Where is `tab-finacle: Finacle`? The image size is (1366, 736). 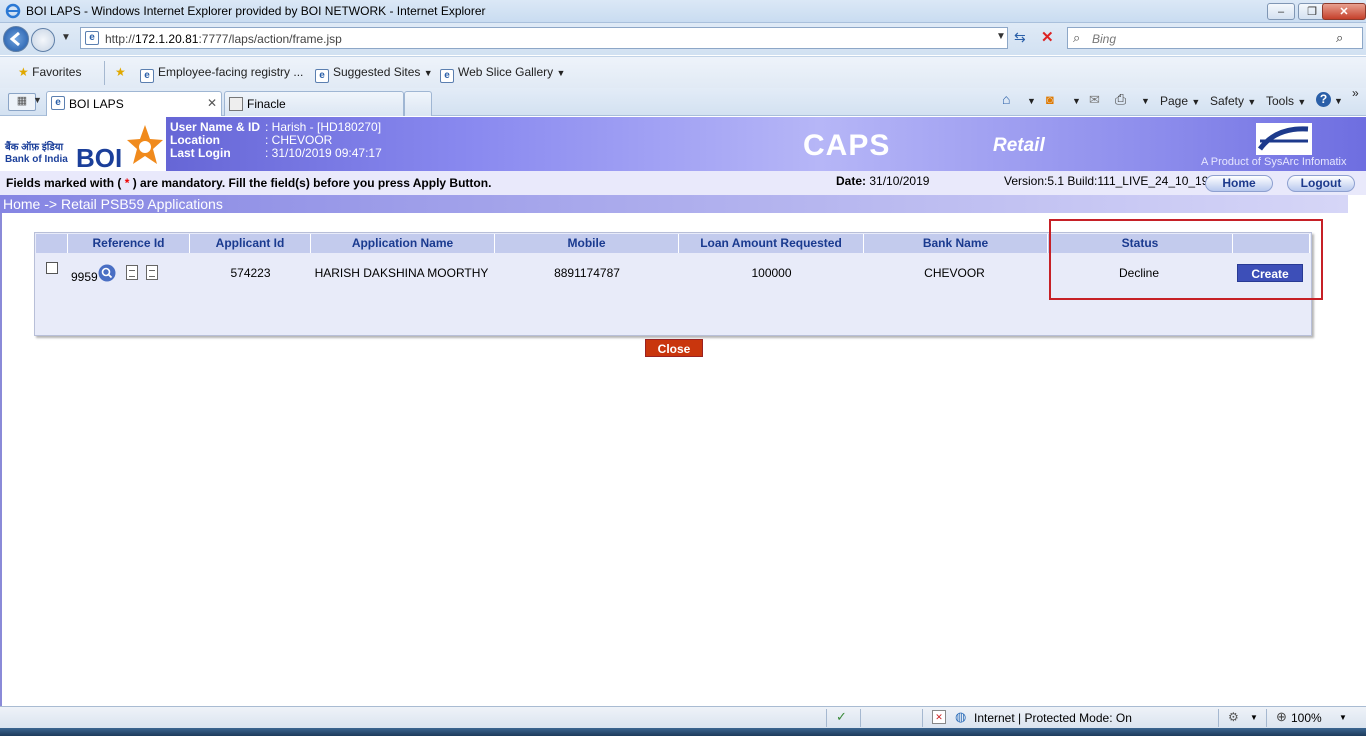
tab-finacle: Finacle is located at coordinates (314, 103).